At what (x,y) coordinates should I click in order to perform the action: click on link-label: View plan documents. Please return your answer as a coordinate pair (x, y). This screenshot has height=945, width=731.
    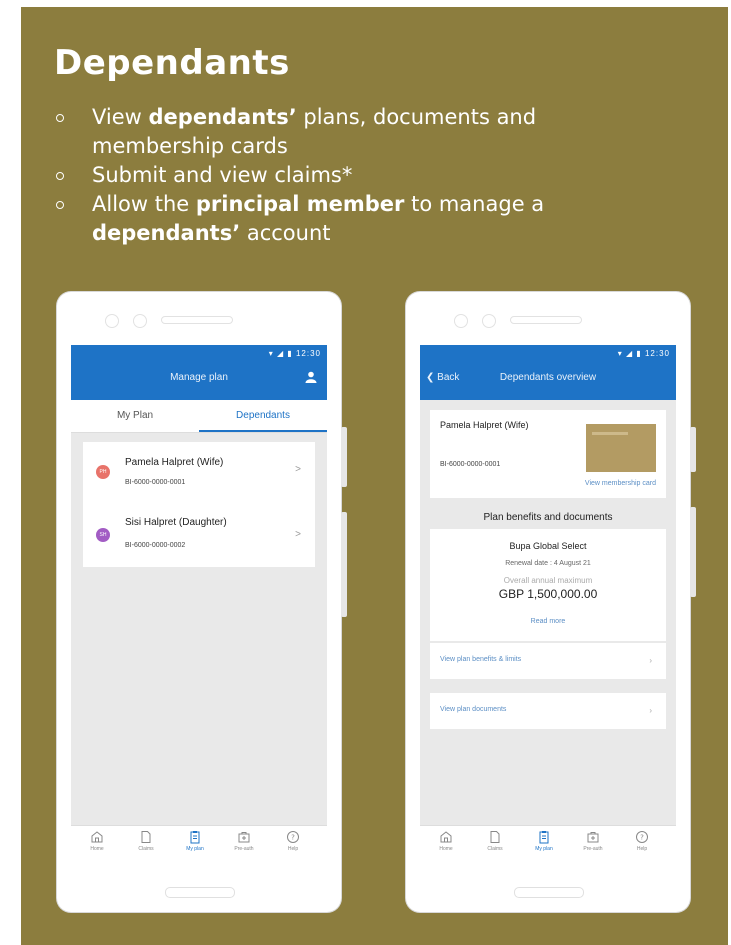
    Looking at the image, I should click on (473, 709).